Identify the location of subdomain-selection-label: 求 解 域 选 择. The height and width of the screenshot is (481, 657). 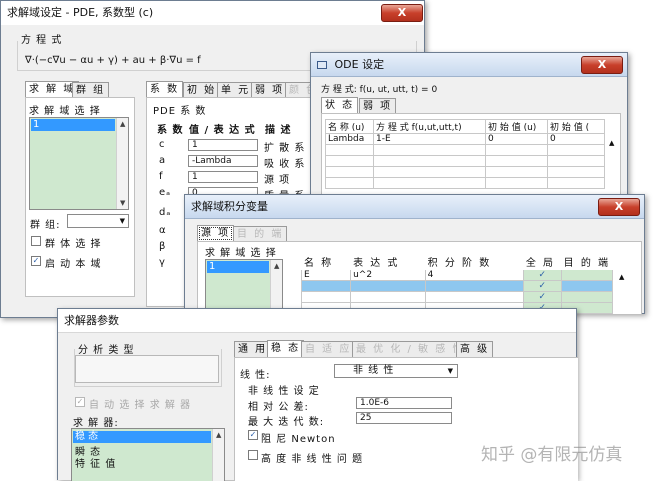
(241, 253).